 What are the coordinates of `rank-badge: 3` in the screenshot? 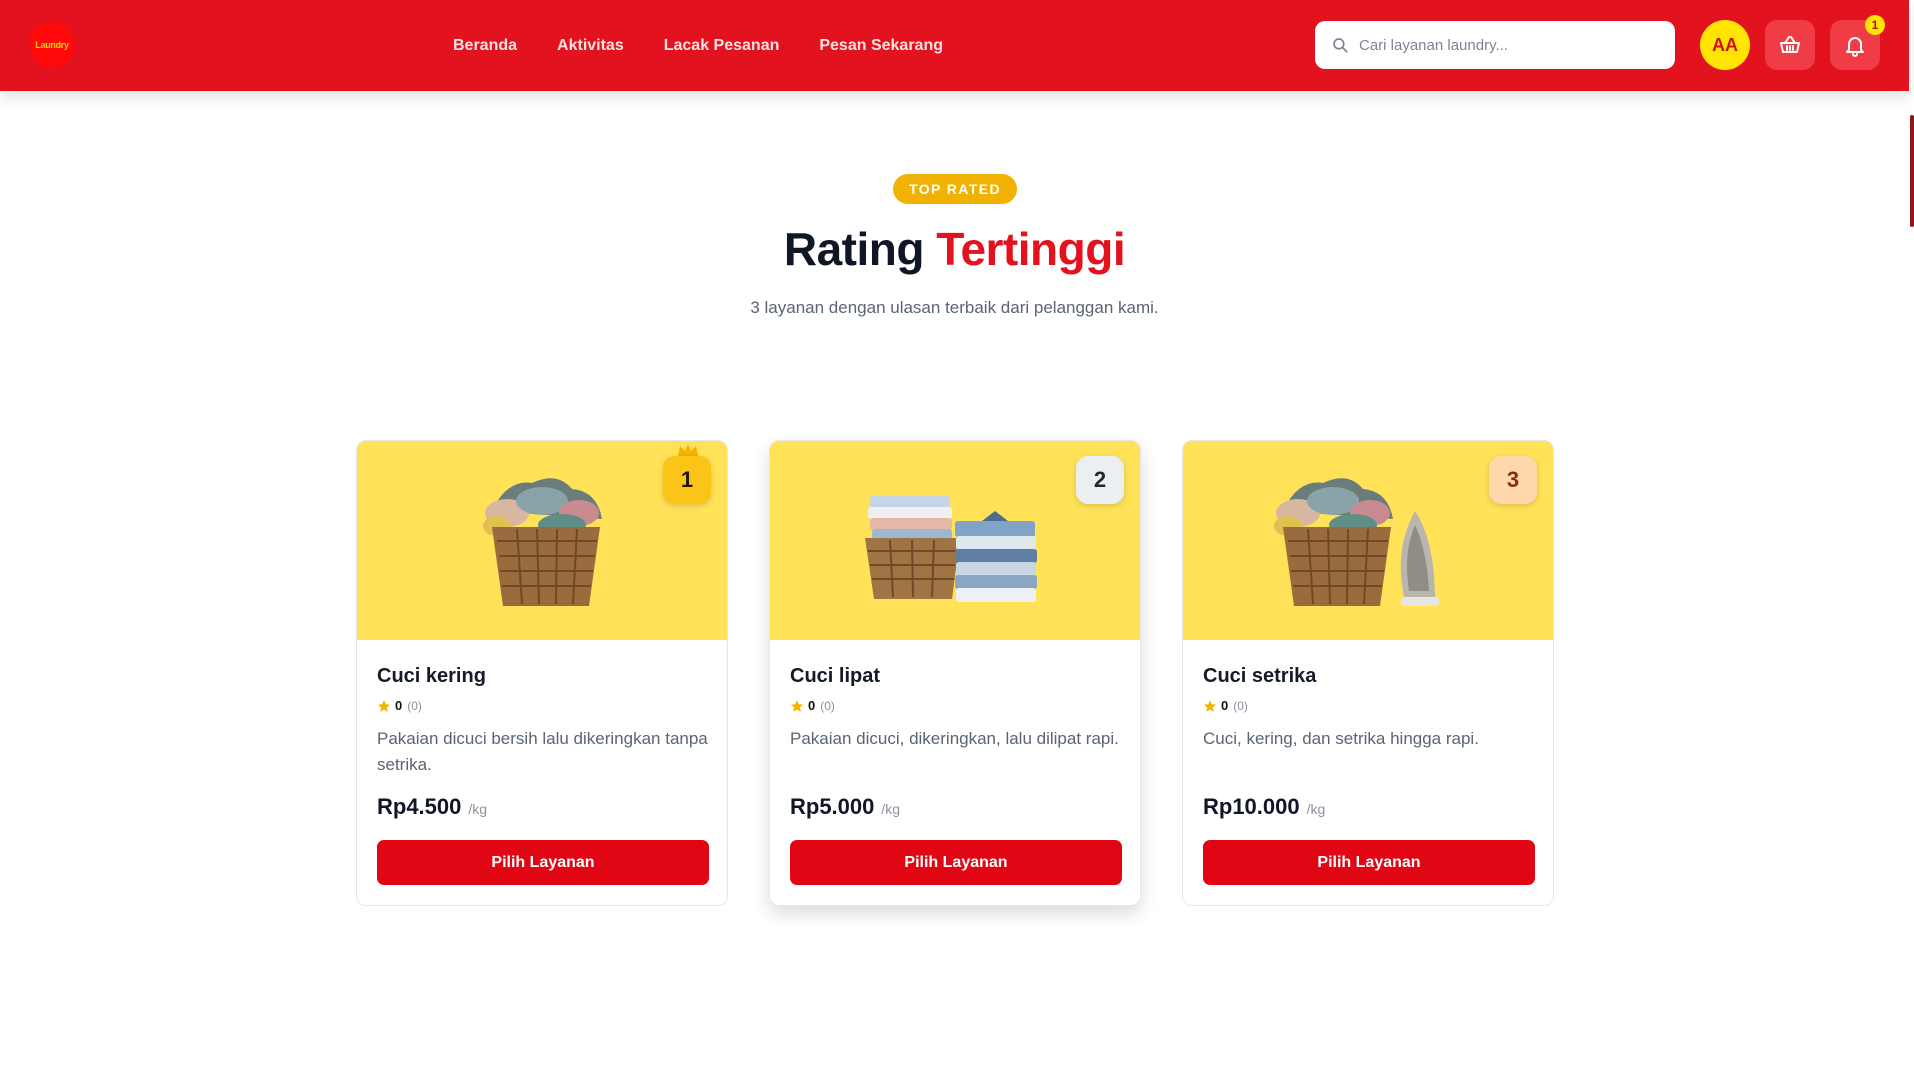 It's located at (1513, 480).